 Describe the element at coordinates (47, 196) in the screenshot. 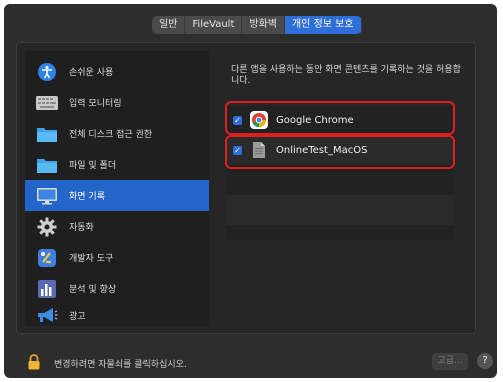

I see `display-icon` at that location.